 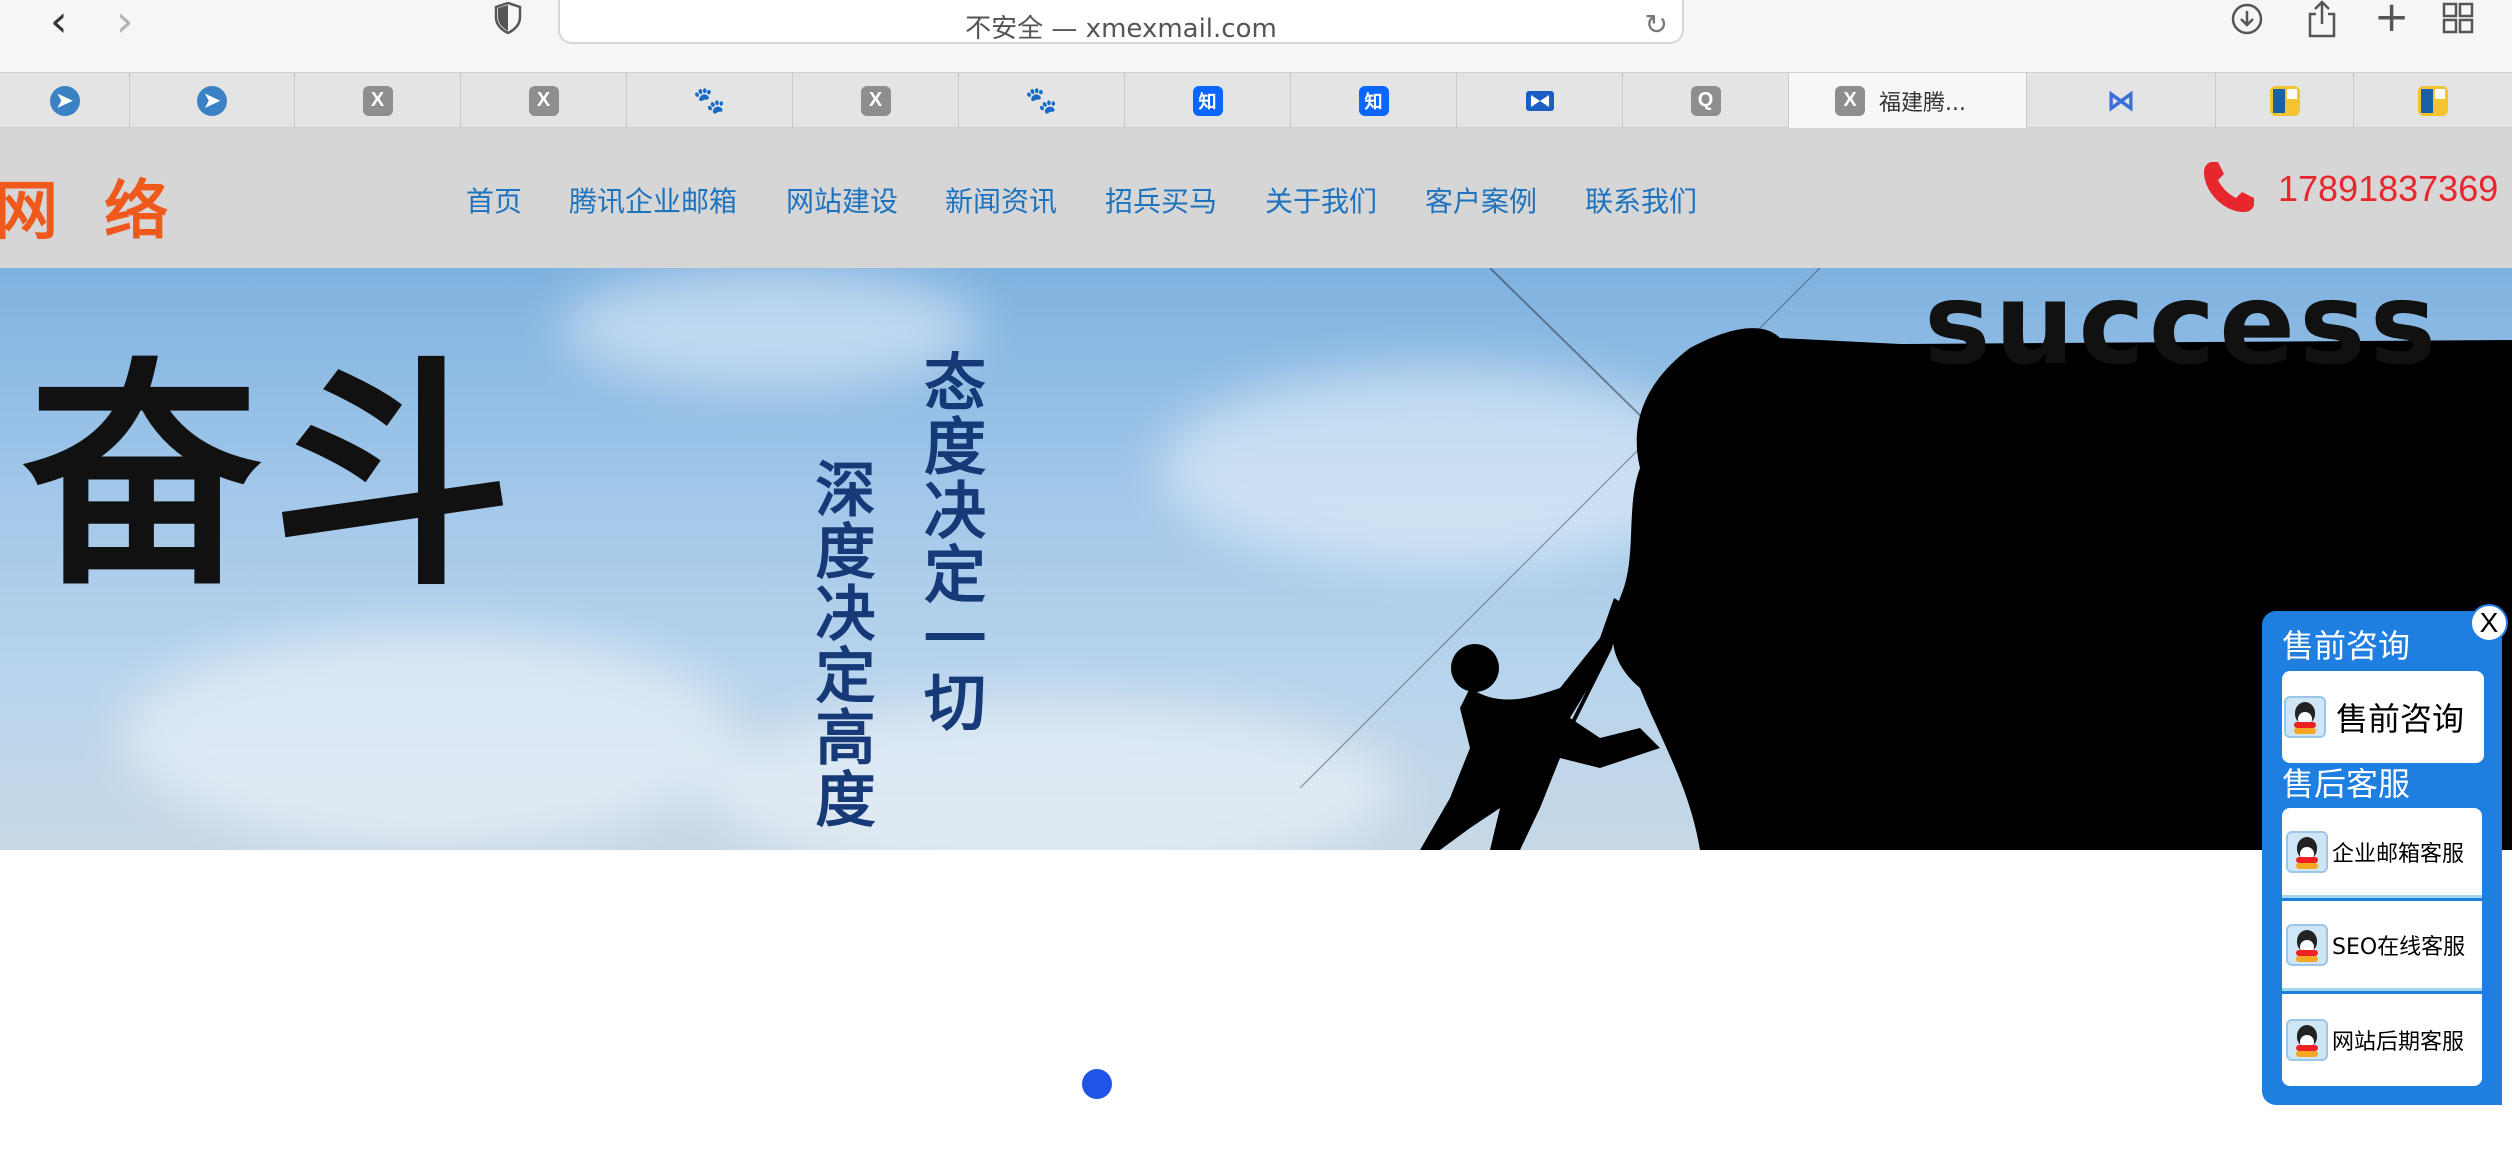 I want to click on phone-icon, so click(x=2229, y=187).